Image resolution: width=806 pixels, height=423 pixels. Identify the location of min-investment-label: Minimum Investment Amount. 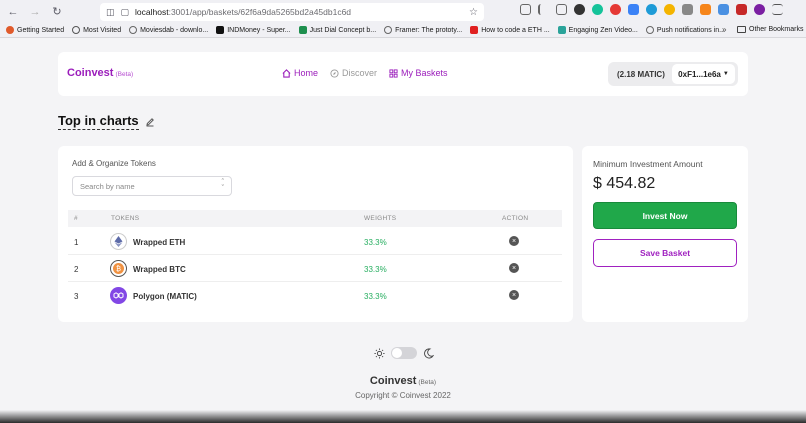
(648, 164).